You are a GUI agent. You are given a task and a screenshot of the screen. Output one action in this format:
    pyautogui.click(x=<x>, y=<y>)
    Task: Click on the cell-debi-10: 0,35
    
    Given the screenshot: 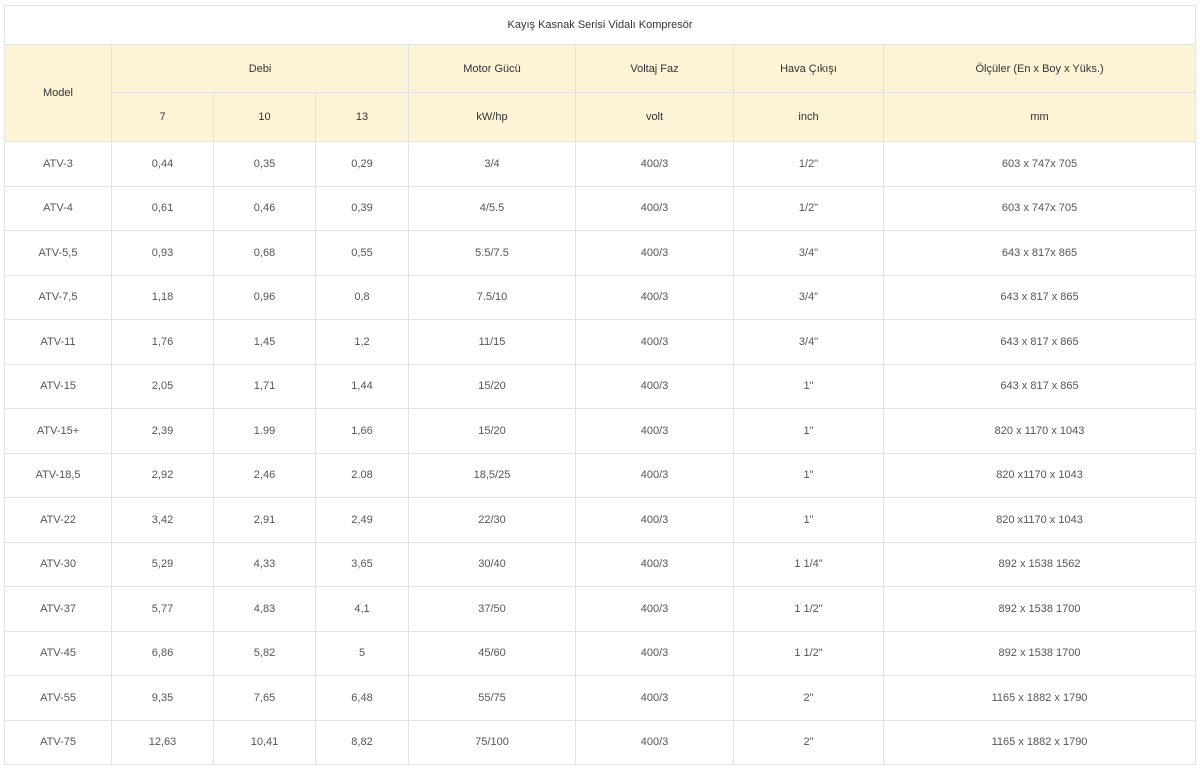 What is the action you would take?
    pyautogui.click(x=264, y=164)
    